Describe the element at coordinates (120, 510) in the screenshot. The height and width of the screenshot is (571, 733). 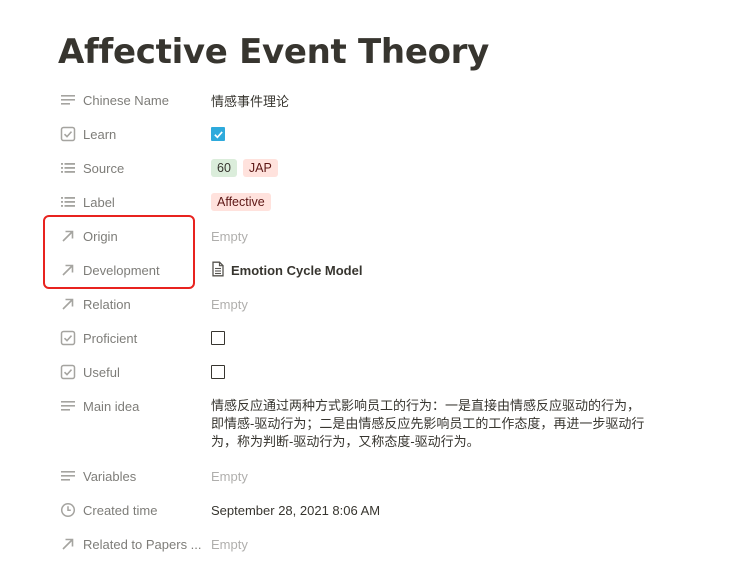
I see `property-label: Created time` at that location.